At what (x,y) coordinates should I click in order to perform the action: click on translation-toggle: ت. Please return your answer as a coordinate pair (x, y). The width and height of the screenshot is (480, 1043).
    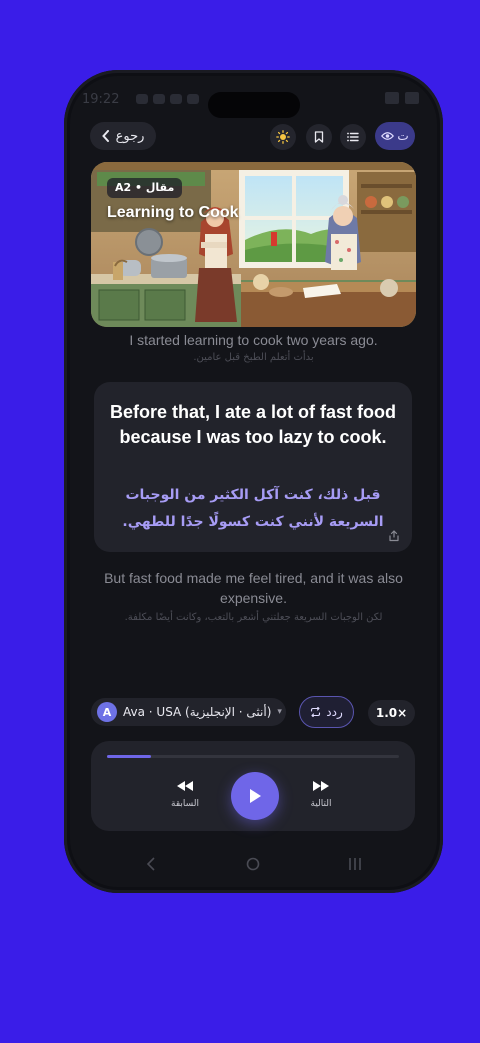
    Looking at the image, I should click on (395, 136).